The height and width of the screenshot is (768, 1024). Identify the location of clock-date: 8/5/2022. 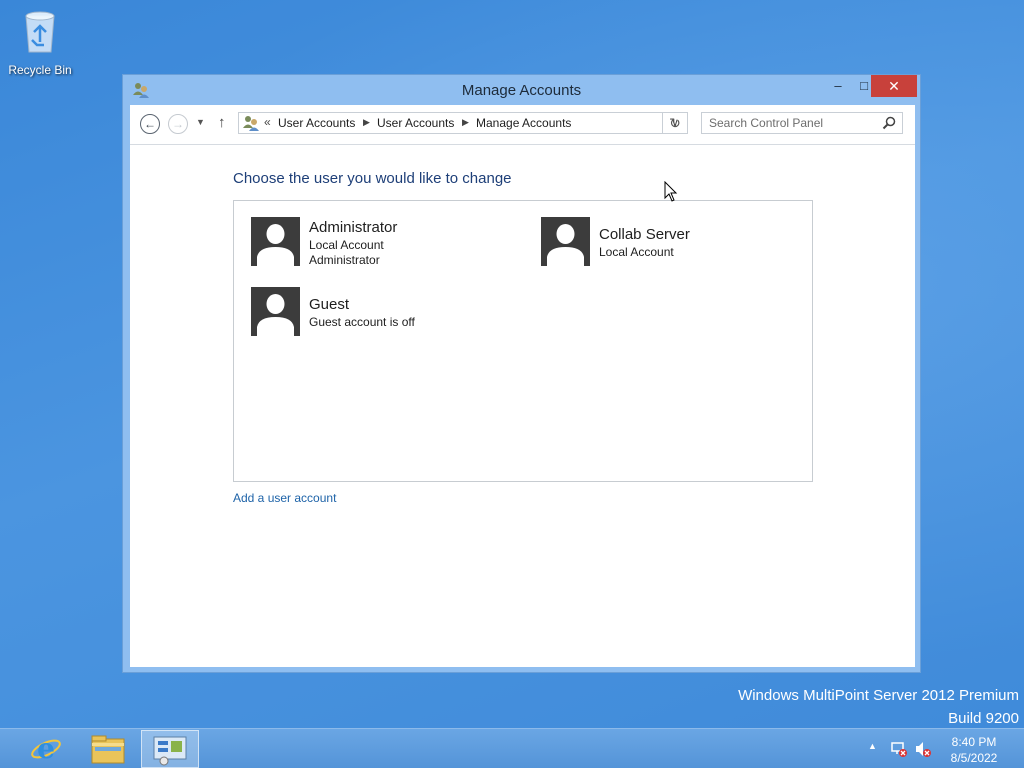
(974, 758).